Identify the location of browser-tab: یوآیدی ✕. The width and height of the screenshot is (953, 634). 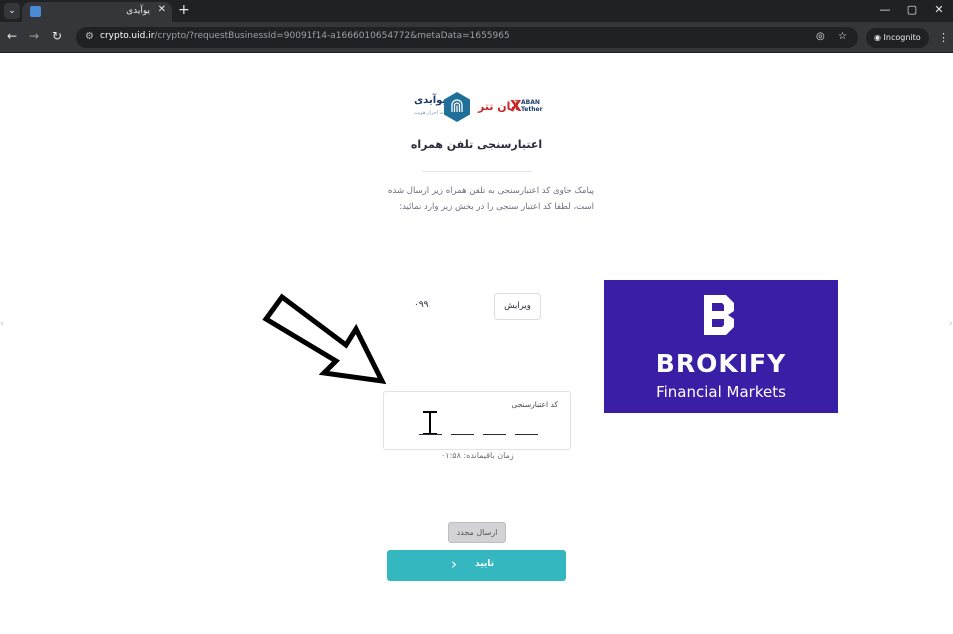
(97, 12).